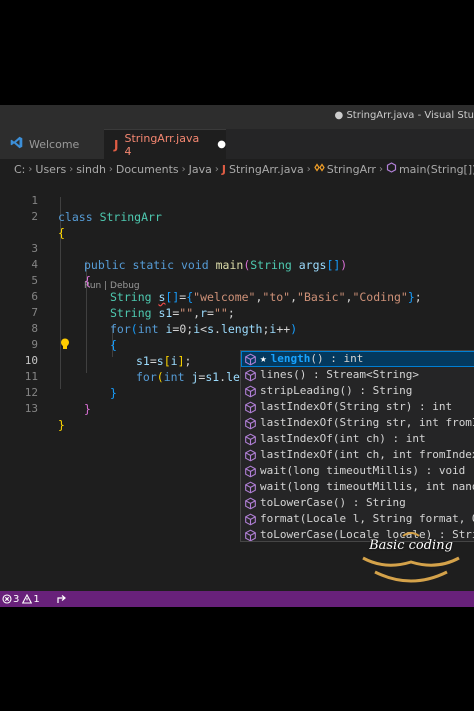 This screenshot has height=711, width=474. Describe the element at coordinates (16, 599) in the screenshot. I see `error-count: 3` at that location.